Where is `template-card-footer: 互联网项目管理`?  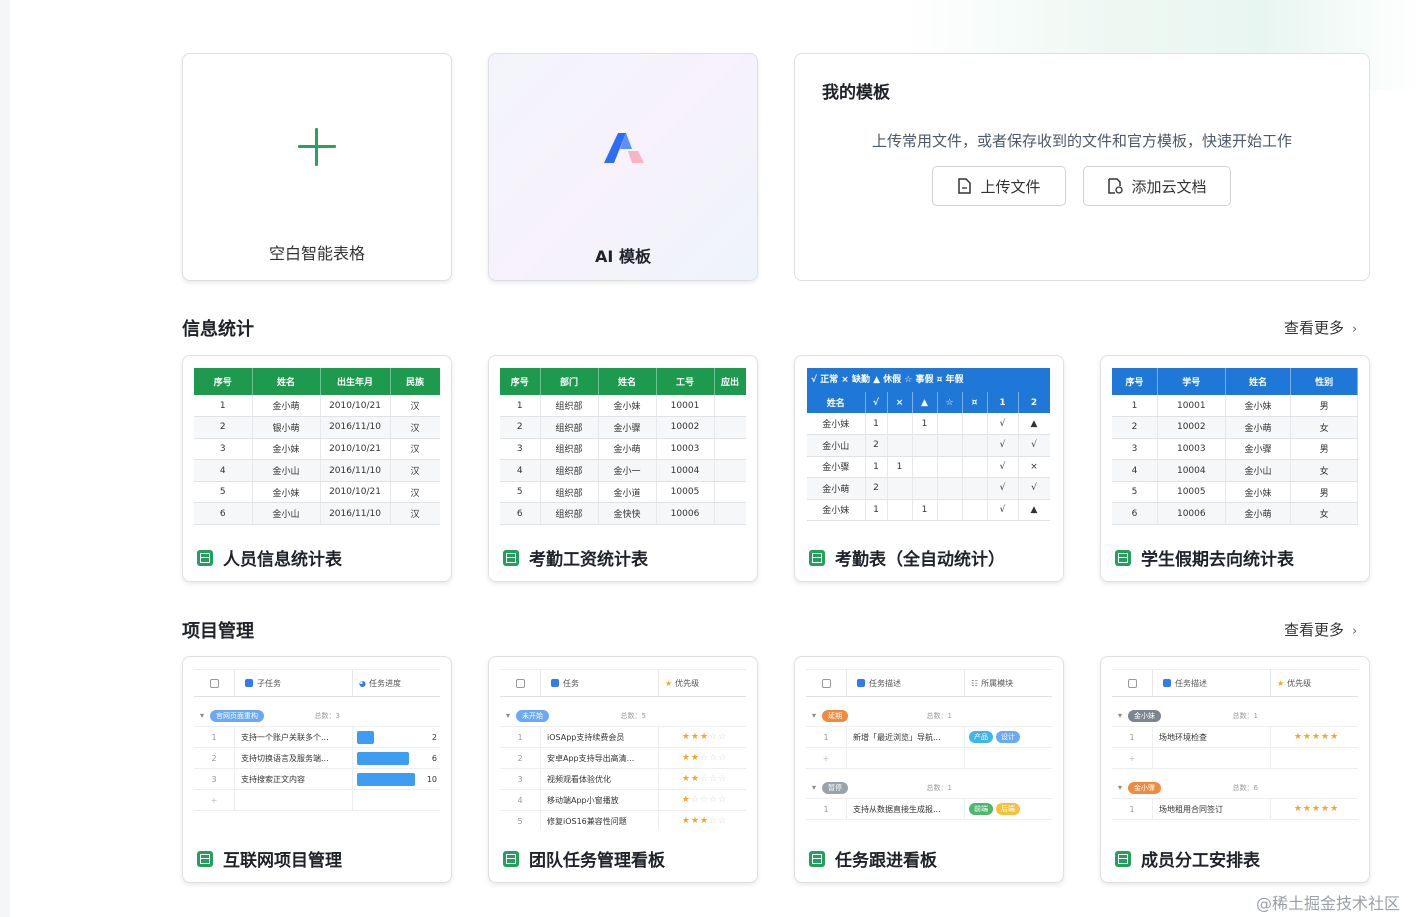
template-card-footer: 互联网项目管理 is located at coordinates (317, 857).